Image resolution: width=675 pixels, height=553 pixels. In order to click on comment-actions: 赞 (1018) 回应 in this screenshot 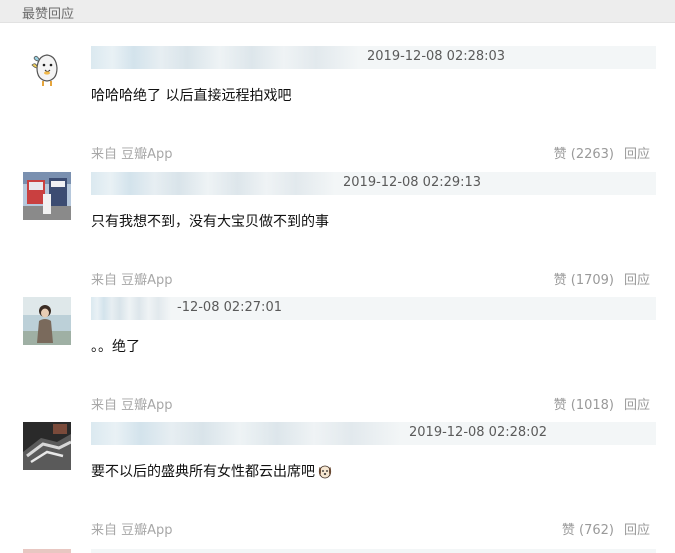, I will do `click(602, 403)`.